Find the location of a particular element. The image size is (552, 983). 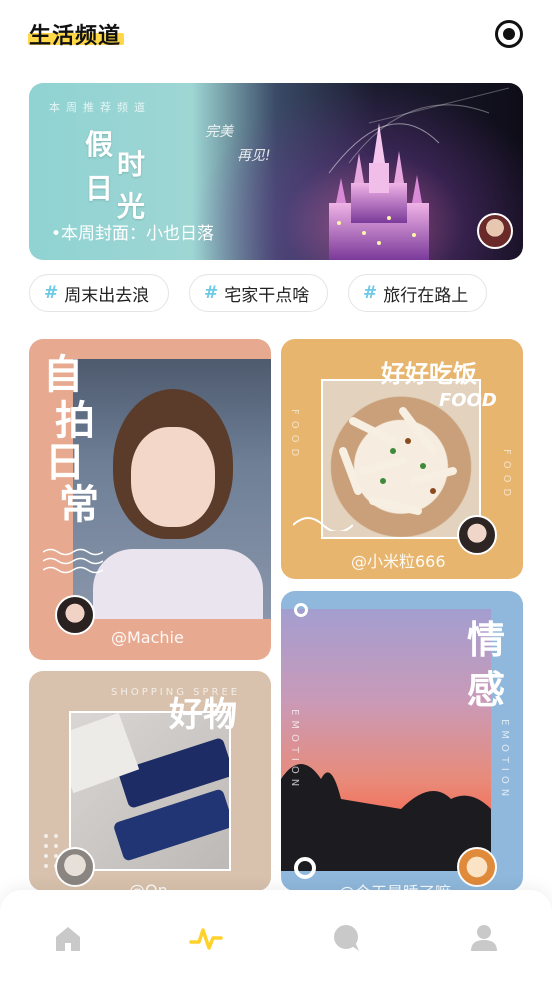

card-emotion: 情 感 EMOTION EMOTION @今天是睡了嘛 is located at coordinates (402, 741).